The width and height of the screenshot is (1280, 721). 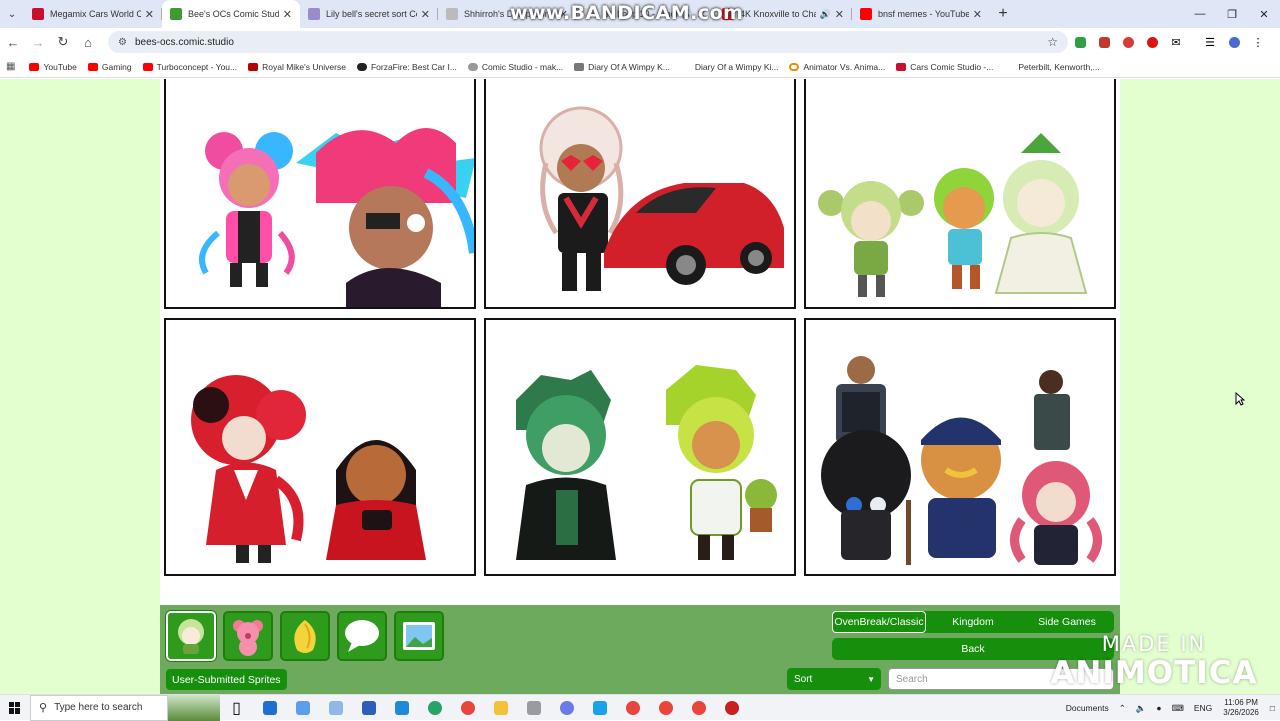 What do you see at coordinates (1080, 42) in the screenshot?
I see `extension-shield-icon` at bounding box center [1080, 42].